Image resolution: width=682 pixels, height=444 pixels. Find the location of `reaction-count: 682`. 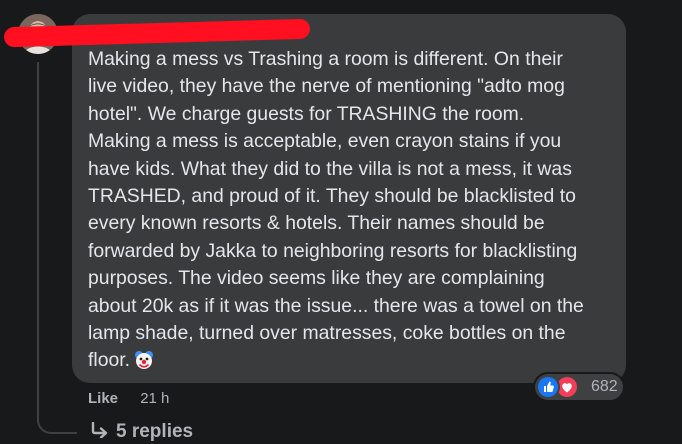

reaction-count: 682 is located at coordinates (604, 386).